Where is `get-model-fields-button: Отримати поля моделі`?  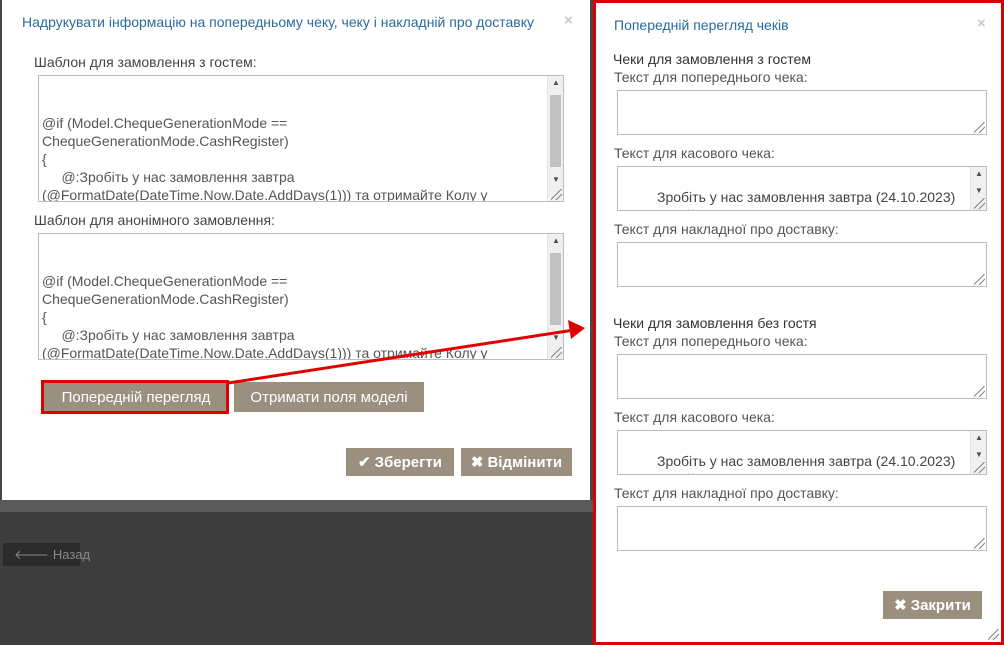 get-model-fields-button: Отримати поля моделі is located at coordinates (329, 397).